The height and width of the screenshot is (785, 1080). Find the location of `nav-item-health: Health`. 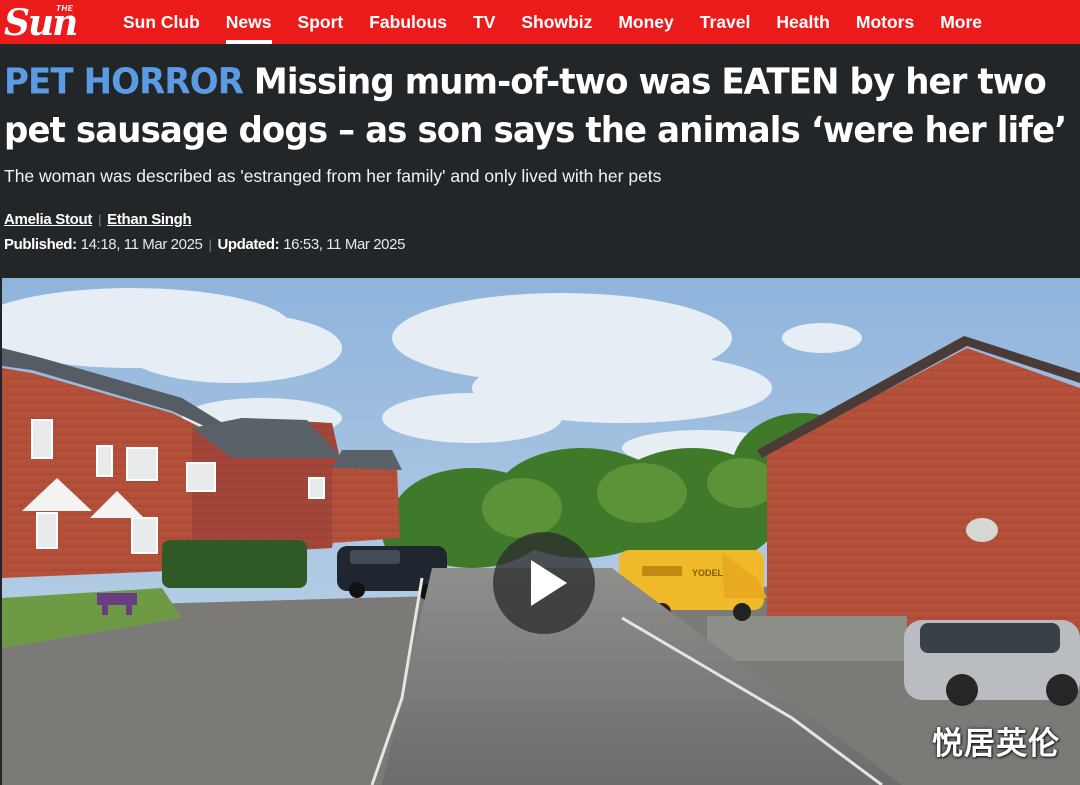

nav-item-health: Health is located at coordinates (802, 22).